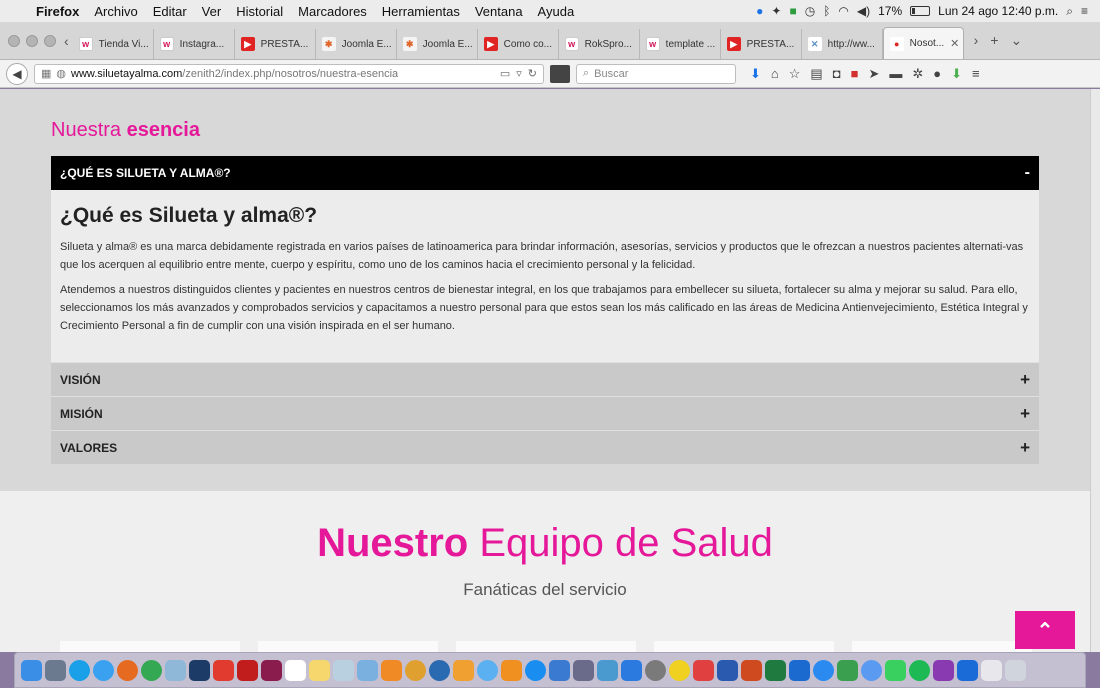 The image size is (1100, 688). What do you see at coordinates (31, 670) in the screenshot?
I see `finder-icon` at bounding box center [31, 670].